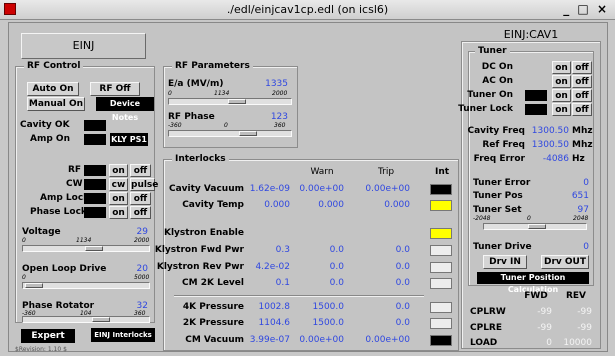  What do you see at coordinates (442, 172) in the screenshot?
I see `int-header: Int` at bounding box center [442, 172].